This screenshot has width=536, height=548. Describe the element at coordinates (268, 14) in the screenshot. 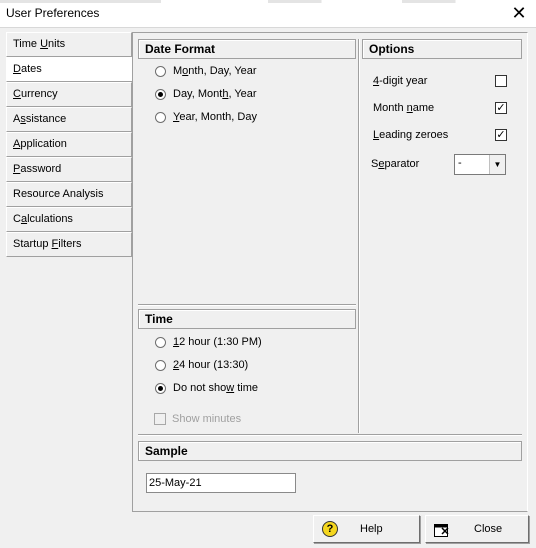

I see `title-bar: User Preferences ✕` at that location.